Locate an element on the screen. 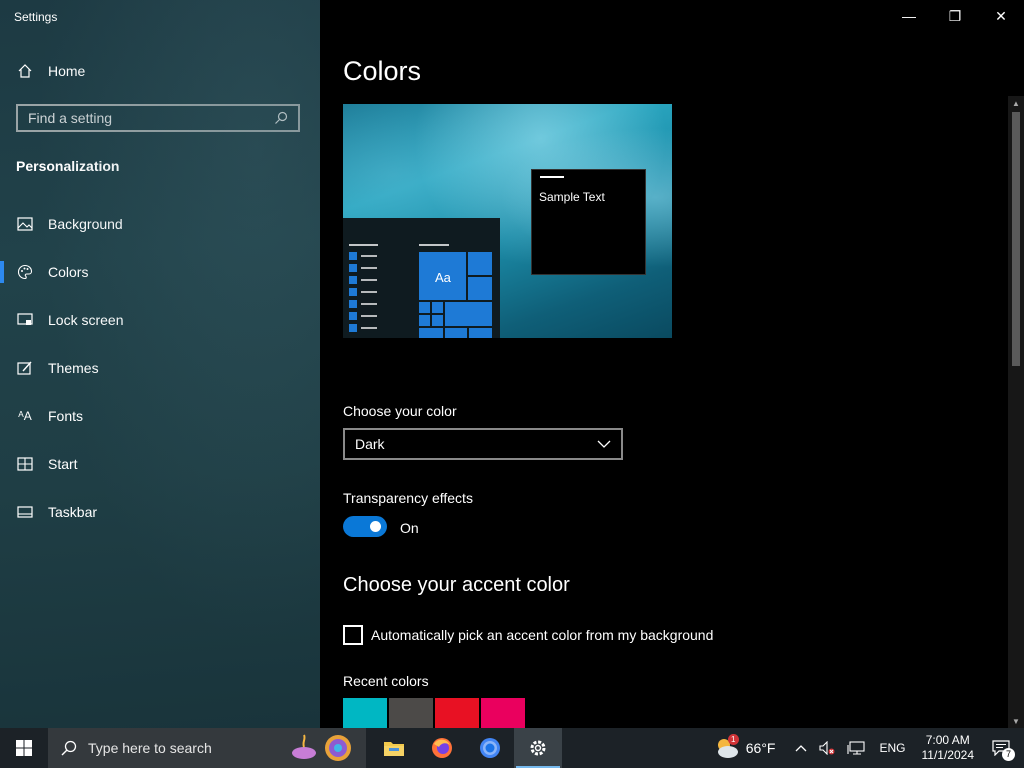 This screenshot has height=768, width=1024. minimize-button: — is located at coordinates (909, 16).